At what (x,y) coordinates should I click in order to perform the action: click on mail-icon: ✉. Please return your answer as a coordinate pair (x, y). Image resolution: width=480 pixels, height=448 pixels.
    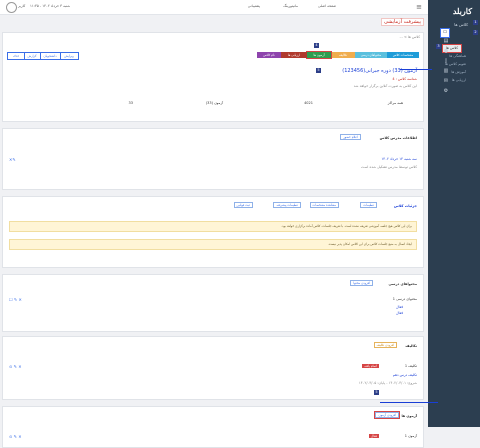
    Looking at the image, I should click on (446, 82).